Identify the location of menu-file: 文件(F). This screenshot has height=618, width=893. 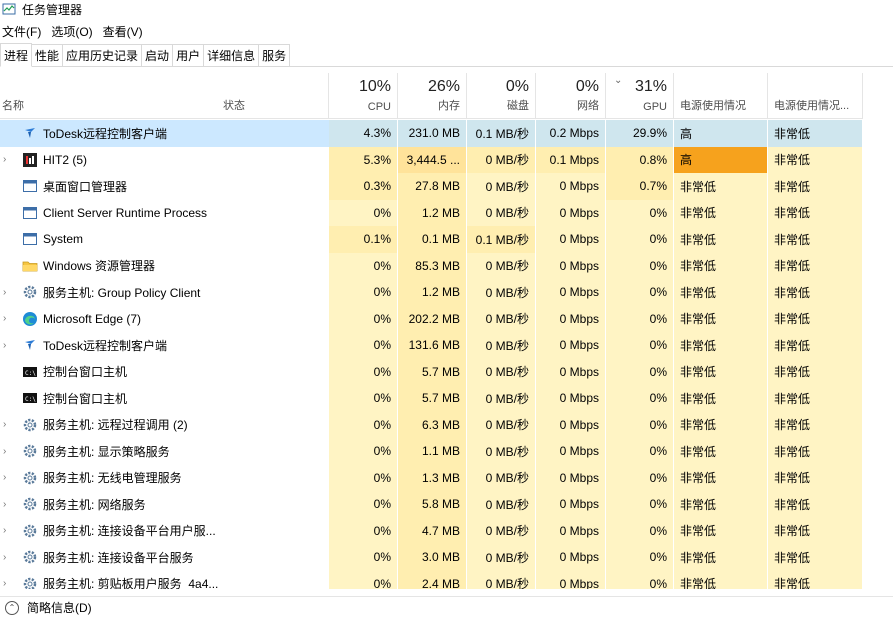
(22, 31).